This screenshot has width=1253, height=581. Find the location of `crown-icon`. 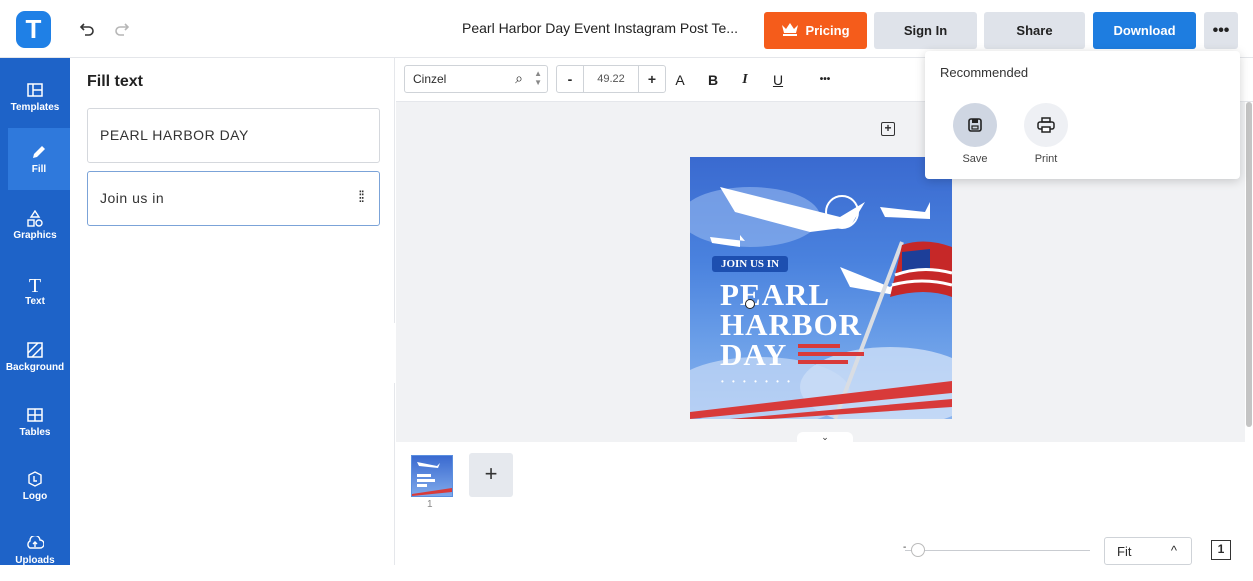

crown-icon is located at coordinates (790, 30).